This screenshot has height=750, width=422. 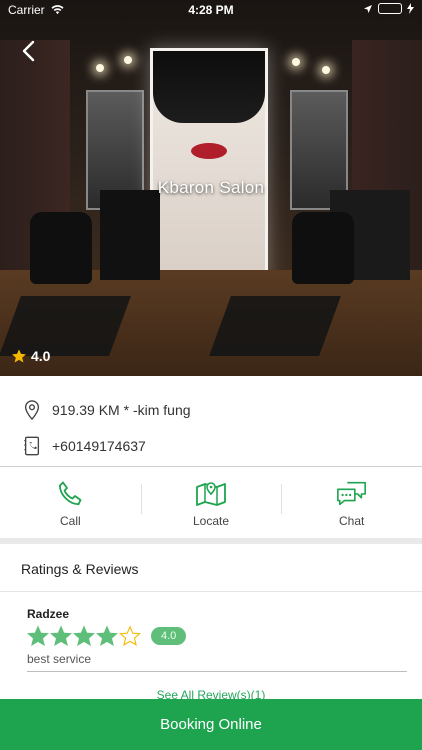 I want to click on poster-lips, so click(x=209, y=151).